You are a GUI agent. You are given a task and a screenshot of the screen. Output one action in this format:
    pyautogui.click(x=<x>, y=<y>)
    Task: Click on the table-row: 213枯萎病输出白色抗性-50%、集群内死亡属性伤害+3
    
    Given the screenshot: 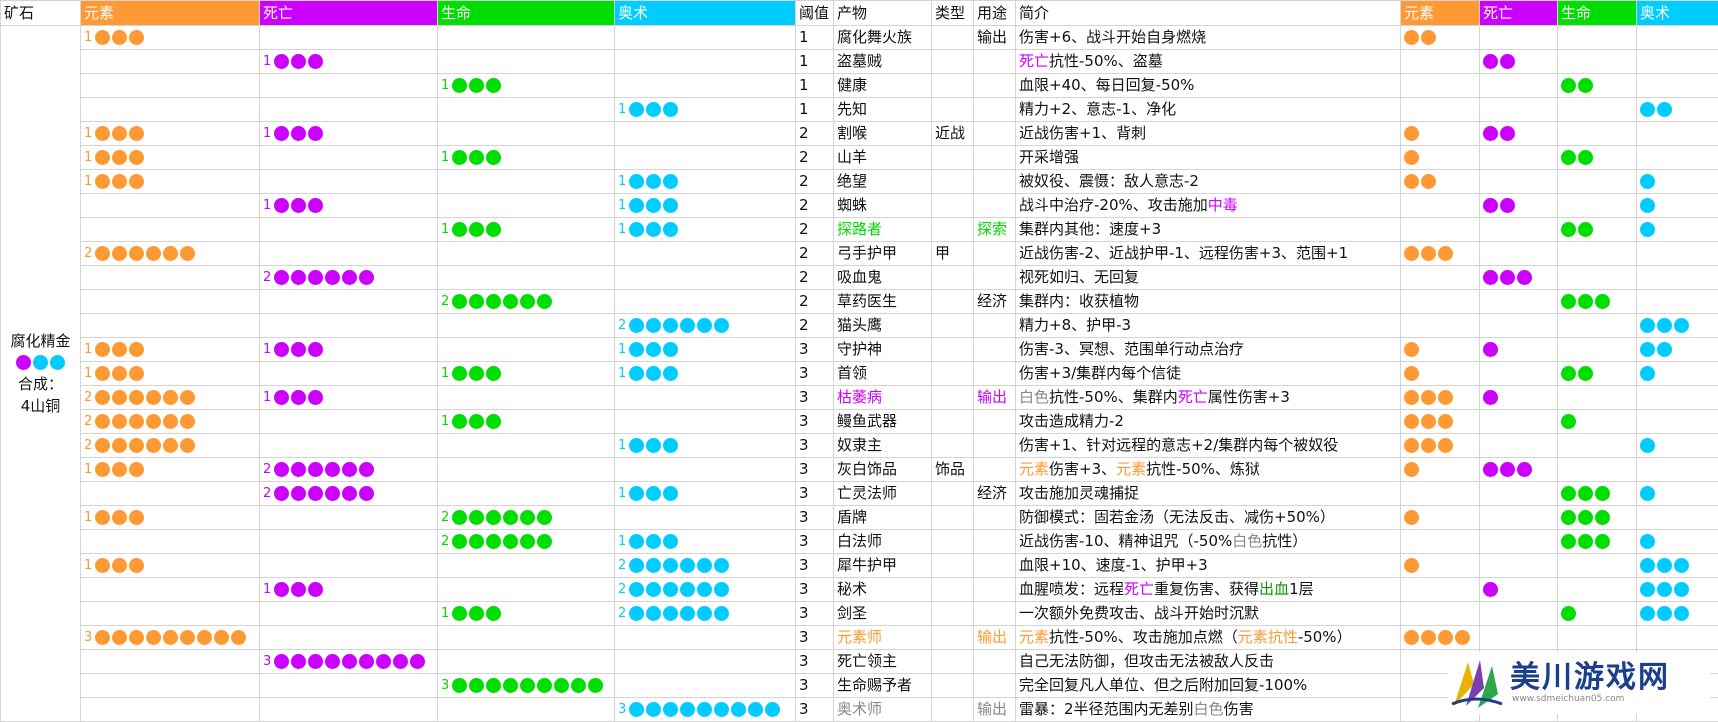 What is the action you would take?
    pyautogui.click(x=859, y=398)
    